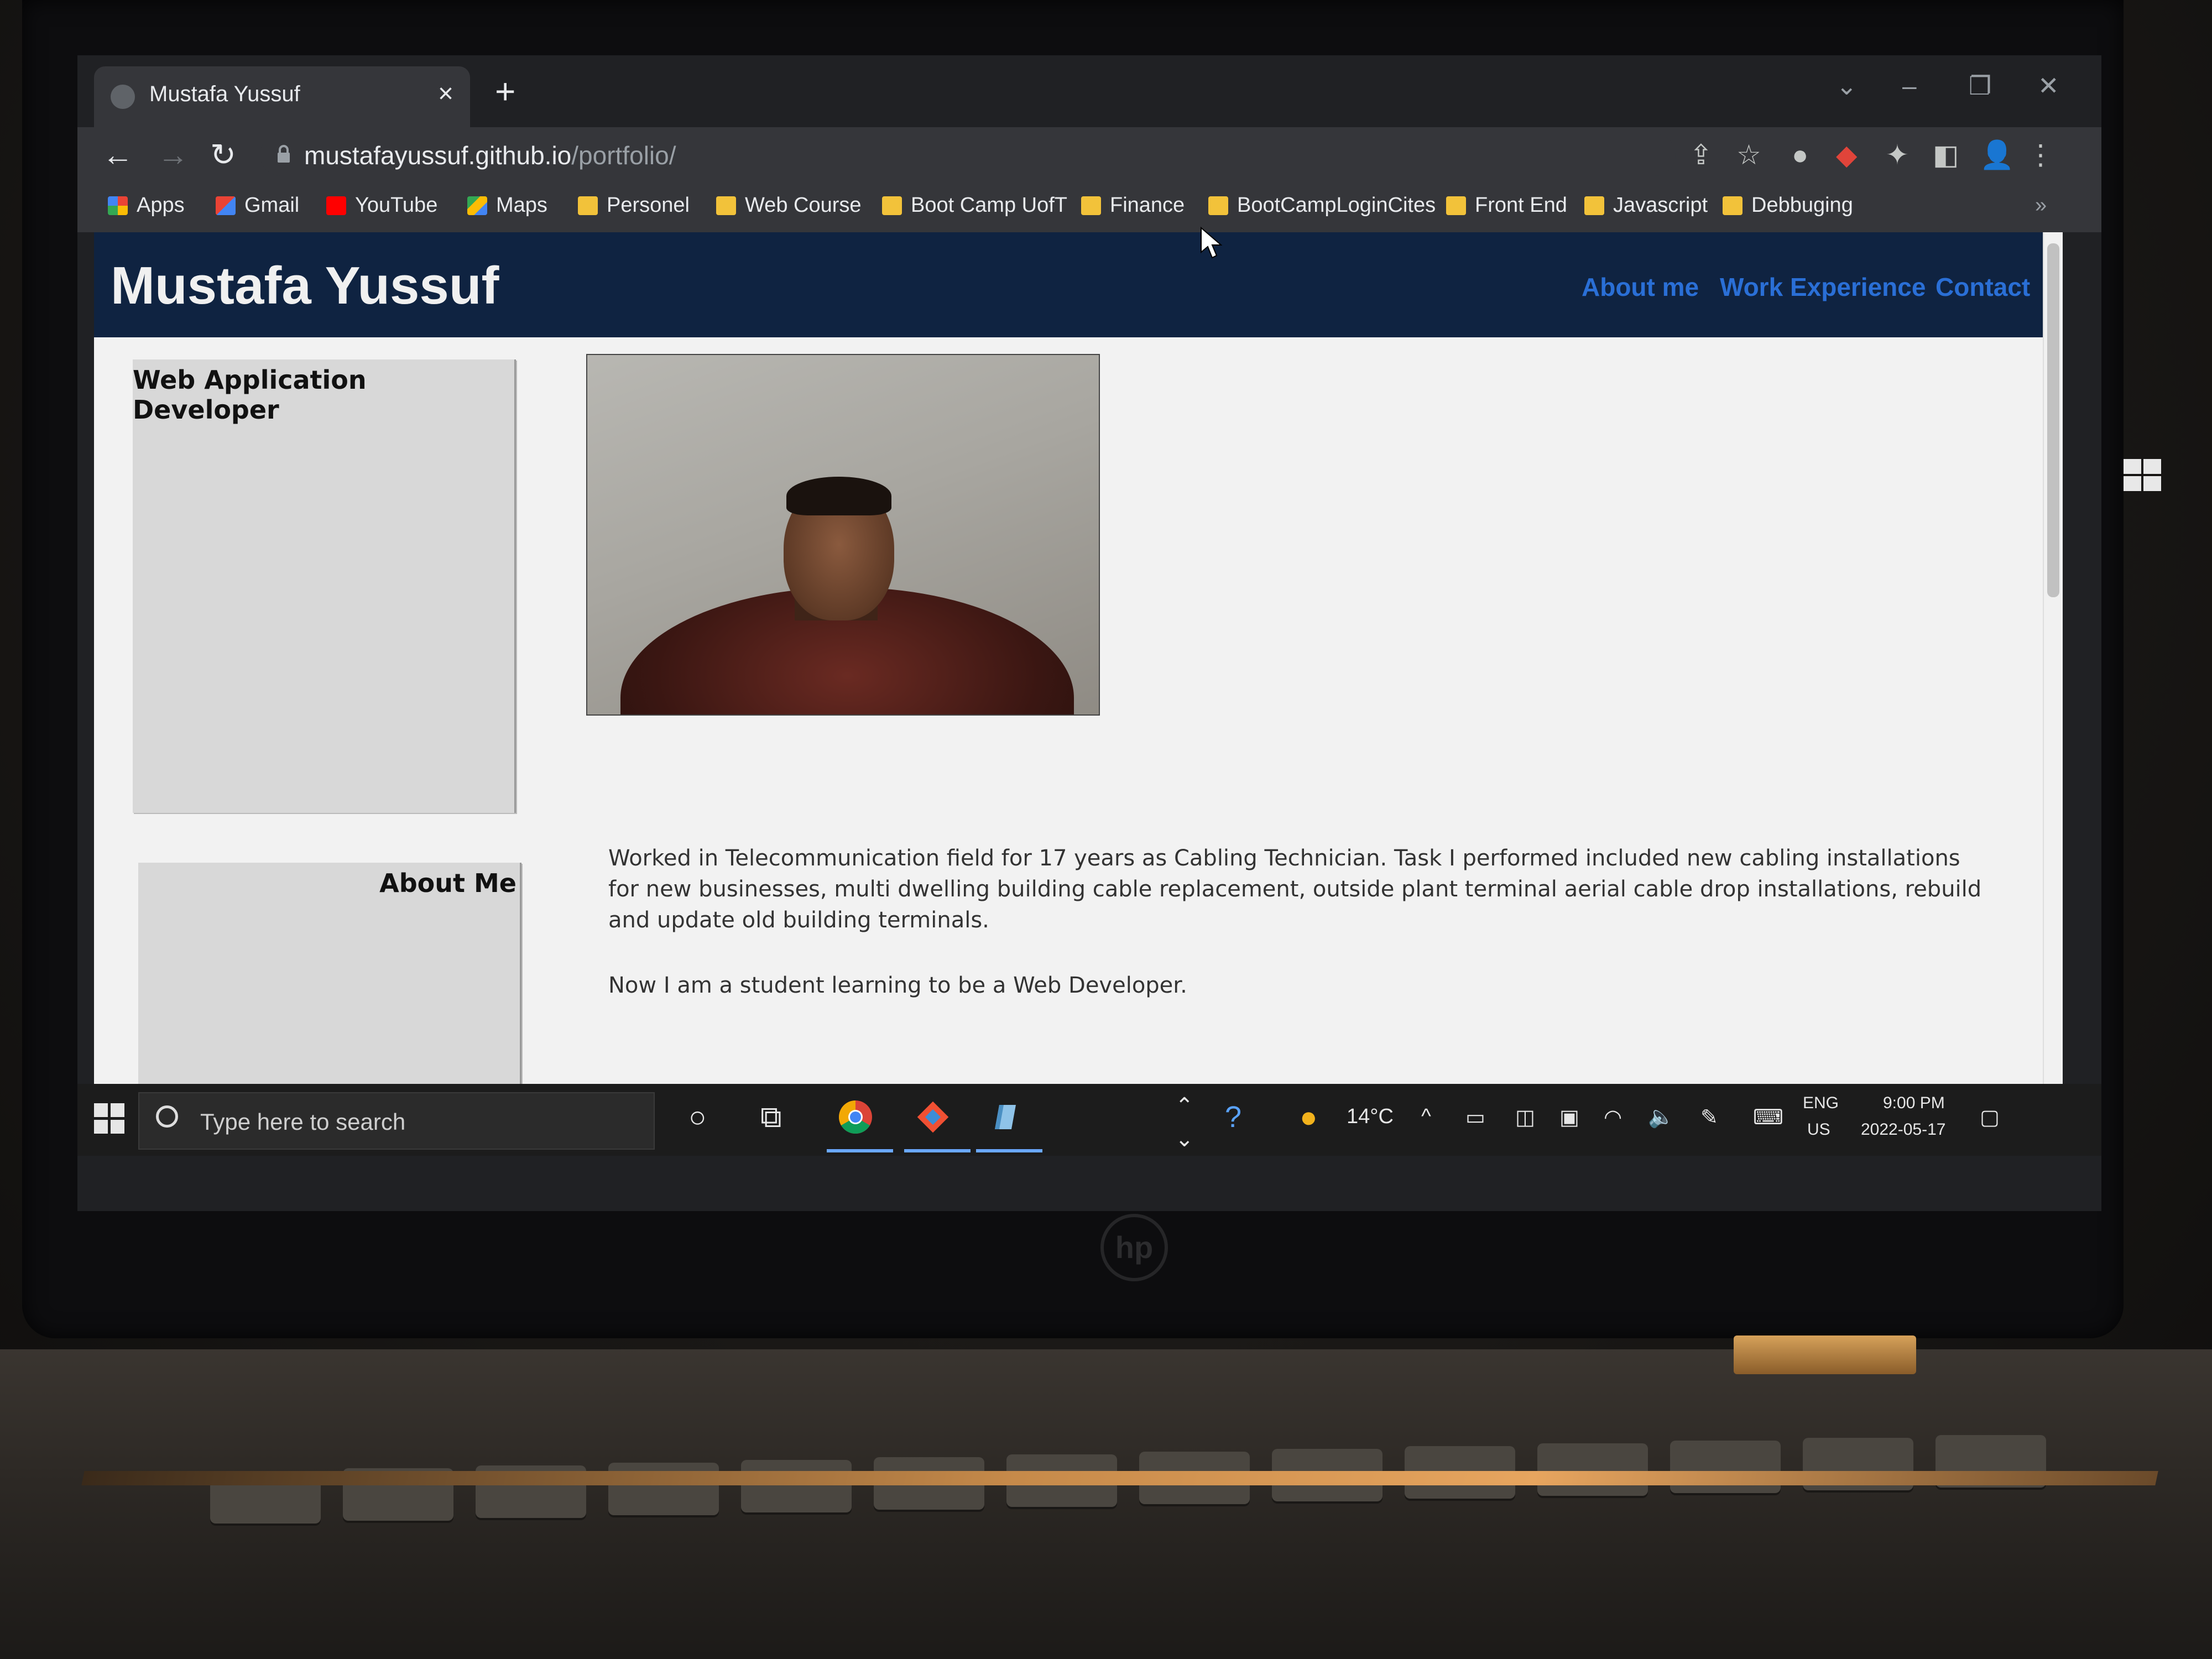 This screenshot has width=2212, height=1659. What do you see at coordinates (448, 883) in the screenshot?
I see `about-me-title: About Me` at bounding box center [448, 883].